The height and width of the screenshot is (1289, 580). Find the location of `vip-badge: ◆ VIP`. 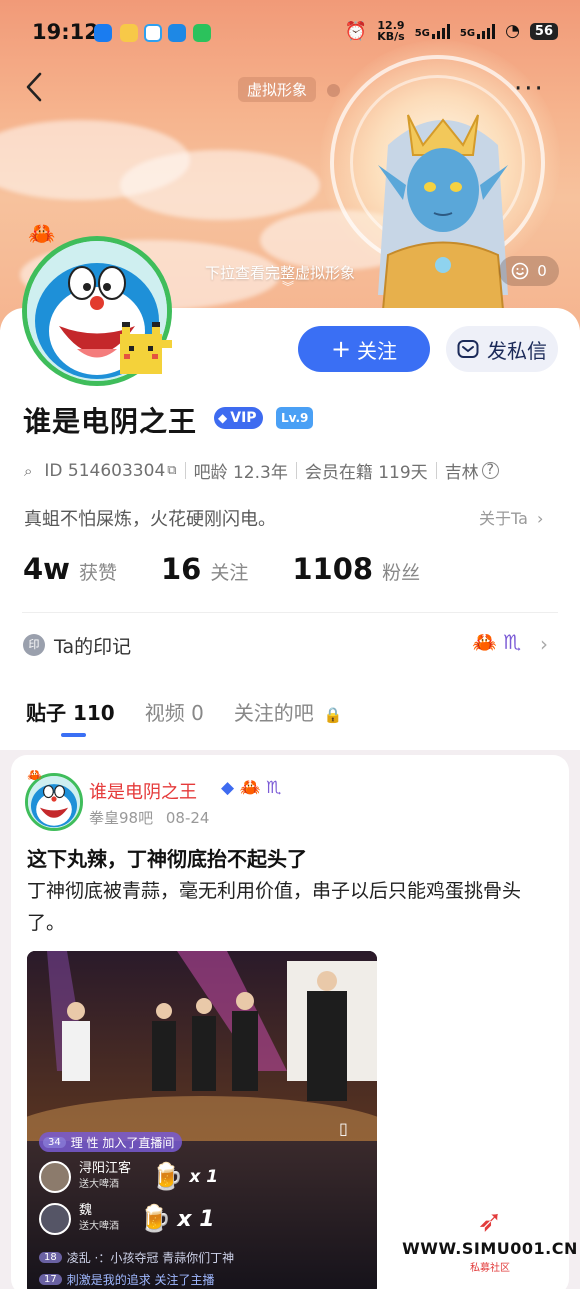

vip-badge: ◆ VIP is located at coordinates (238, 418).